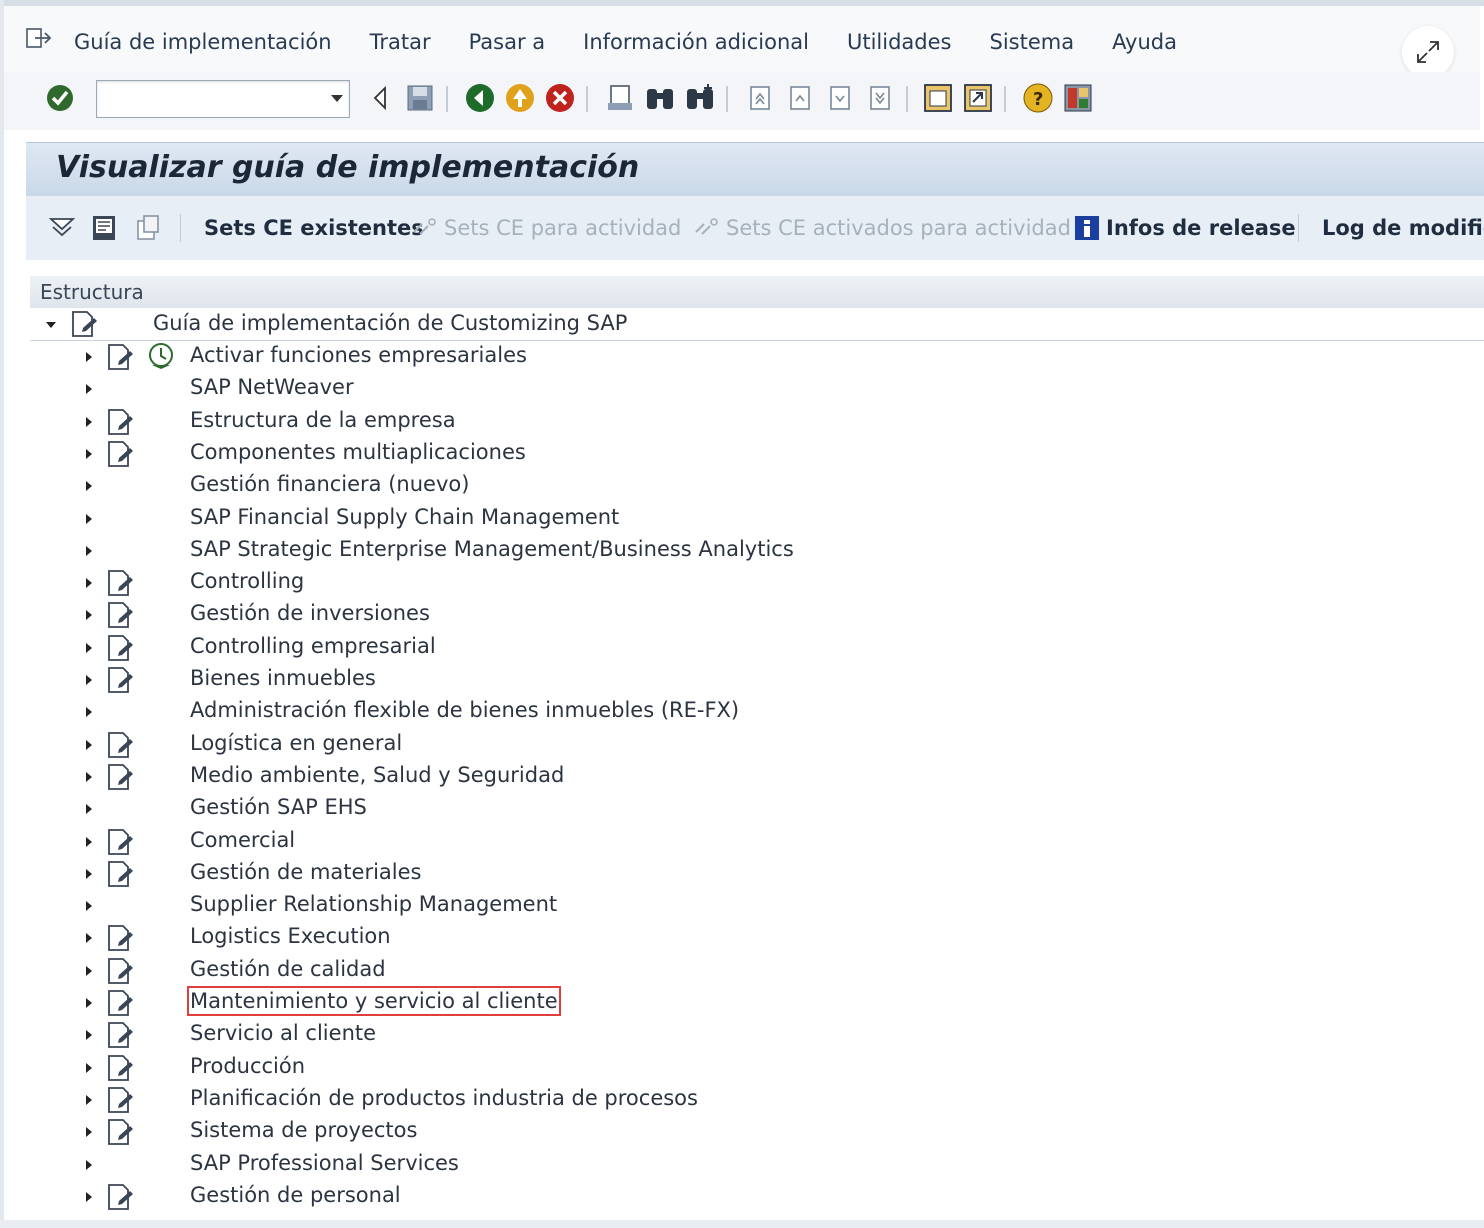 The image size is (1484, 1228). Describe the element at coordinates (420, 98) in the screenshot. I see `save-button` at that location.